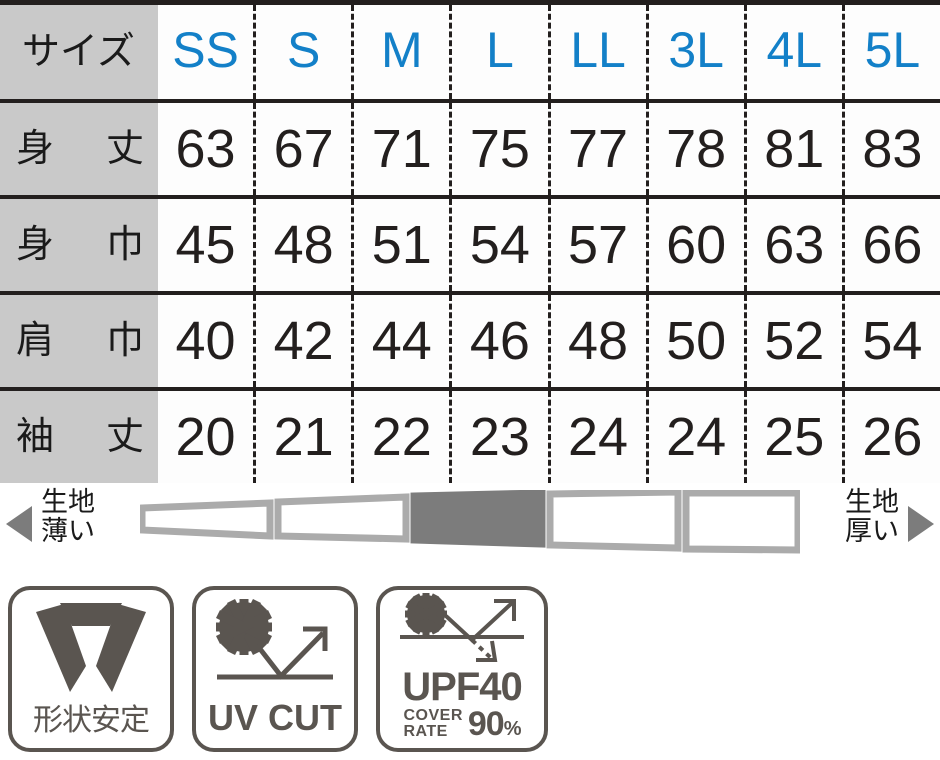 The image size is (940, 760). What do you see at coordinates (498, 52) in the screenshot?
I see `size-header-l: L` at bounding box center [498, 52].